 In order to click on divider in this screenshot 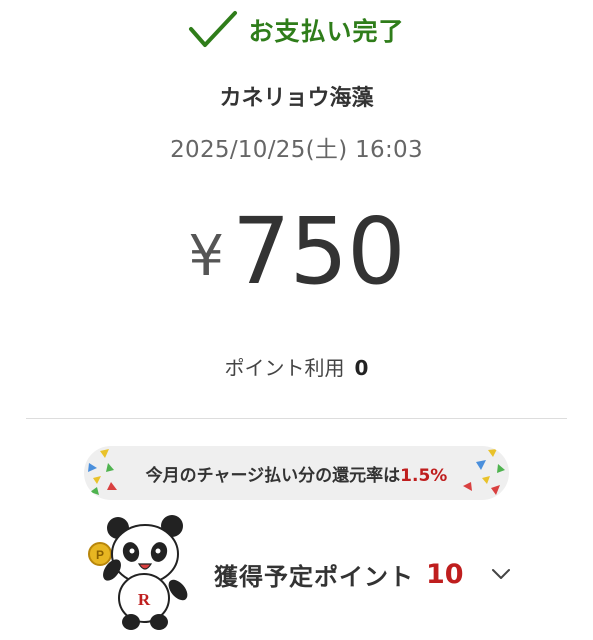, I will do `click(296, 418)`.